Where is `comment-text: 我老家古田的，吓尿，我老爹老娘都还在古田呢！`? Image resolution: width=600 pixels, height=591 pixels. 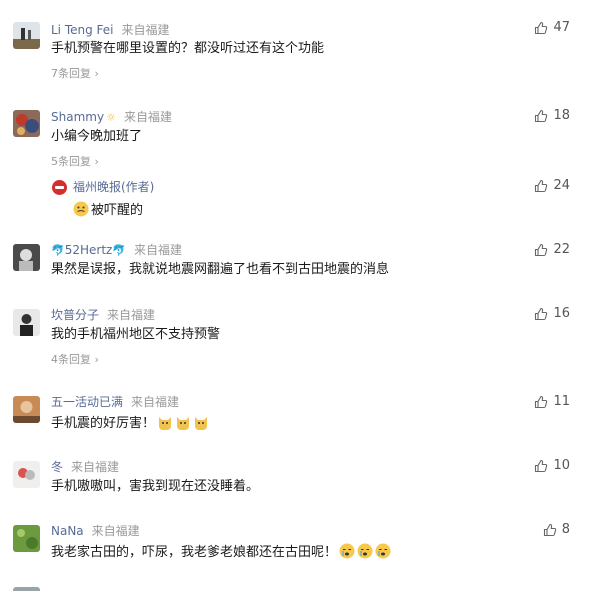
comment-text: 我老家古田的，吓尿，我老爹老娘都还在古田呢！ is located at coordinates (221, 552).